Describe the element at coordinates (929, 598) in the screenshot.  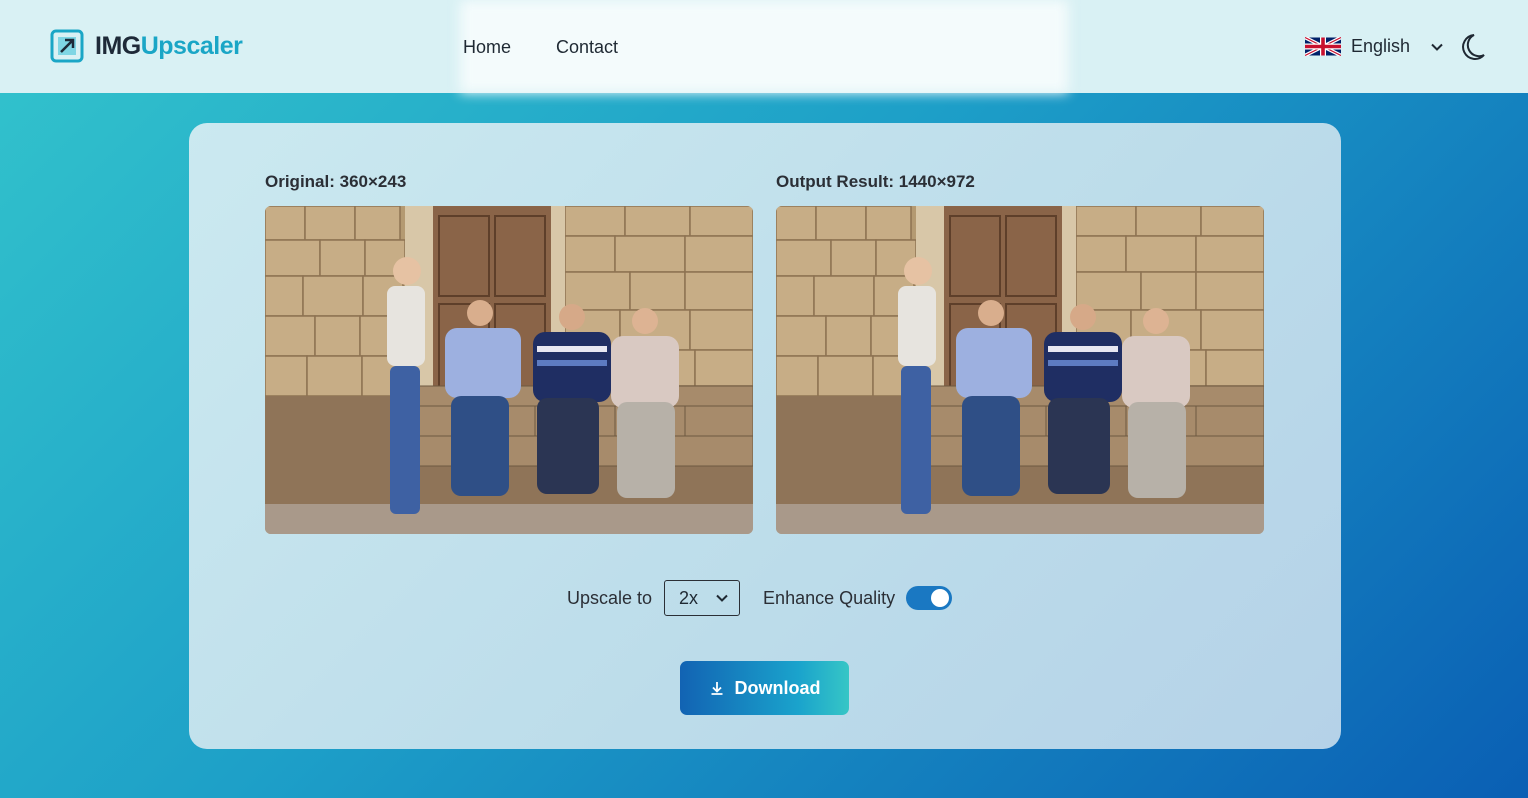
I see `enhance-quality-toggle` at that location.